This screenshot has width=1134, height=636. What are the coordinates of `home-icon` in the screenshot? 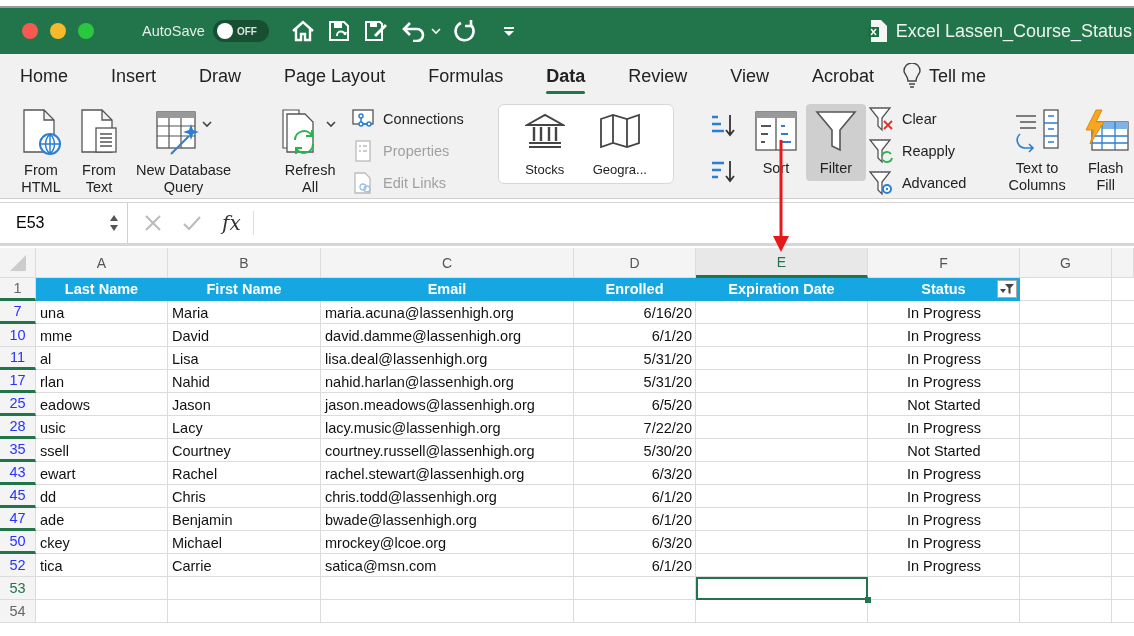 It's located at (302, 31).